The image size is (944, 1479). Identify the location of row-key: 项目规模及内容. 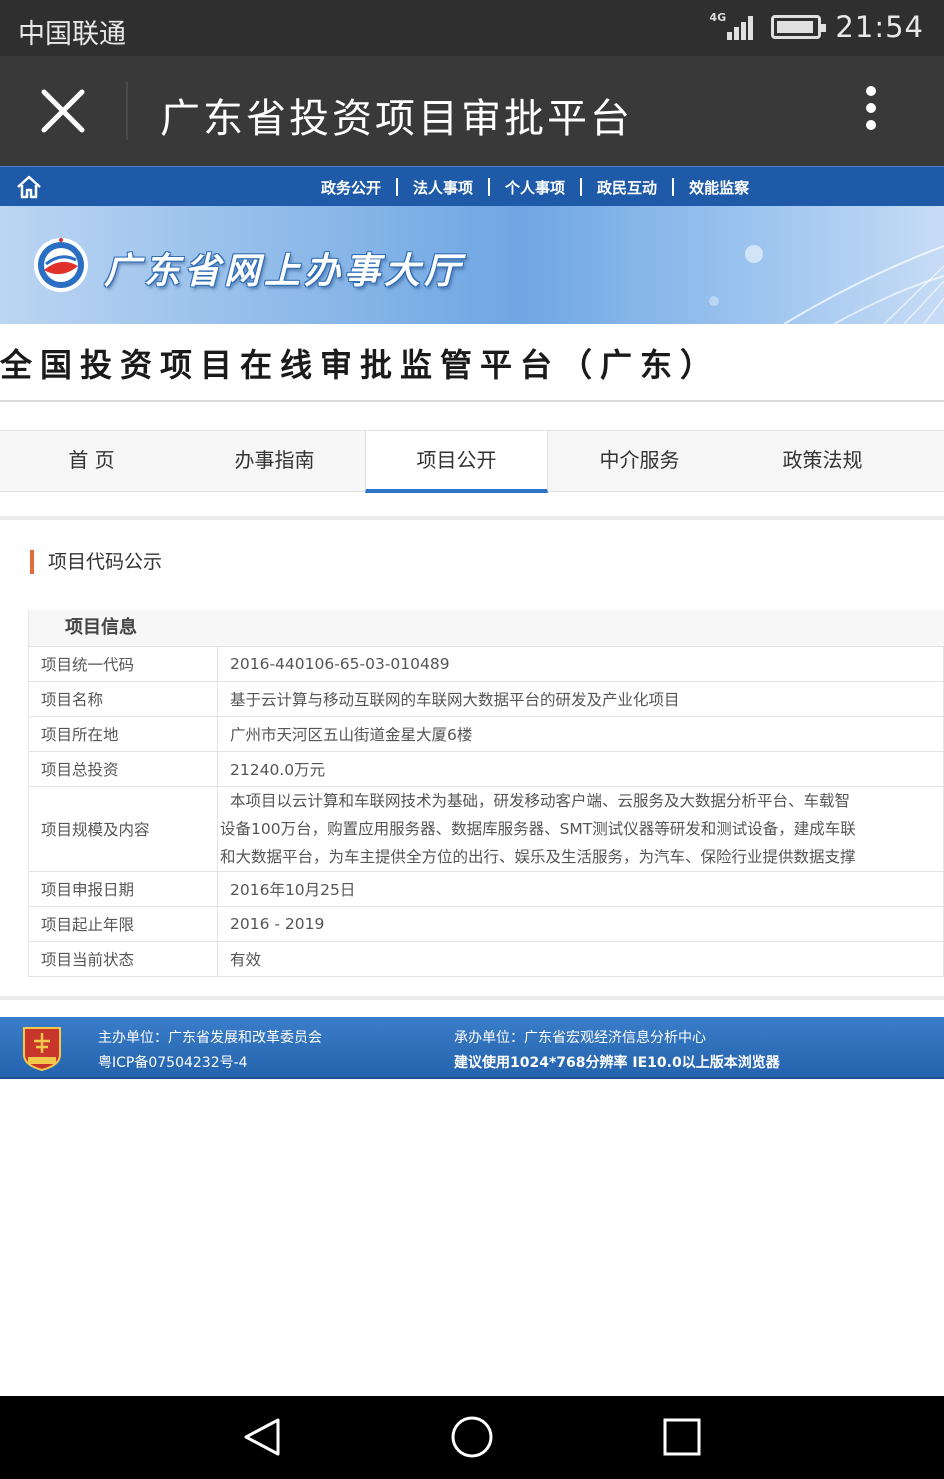
(123, 829).